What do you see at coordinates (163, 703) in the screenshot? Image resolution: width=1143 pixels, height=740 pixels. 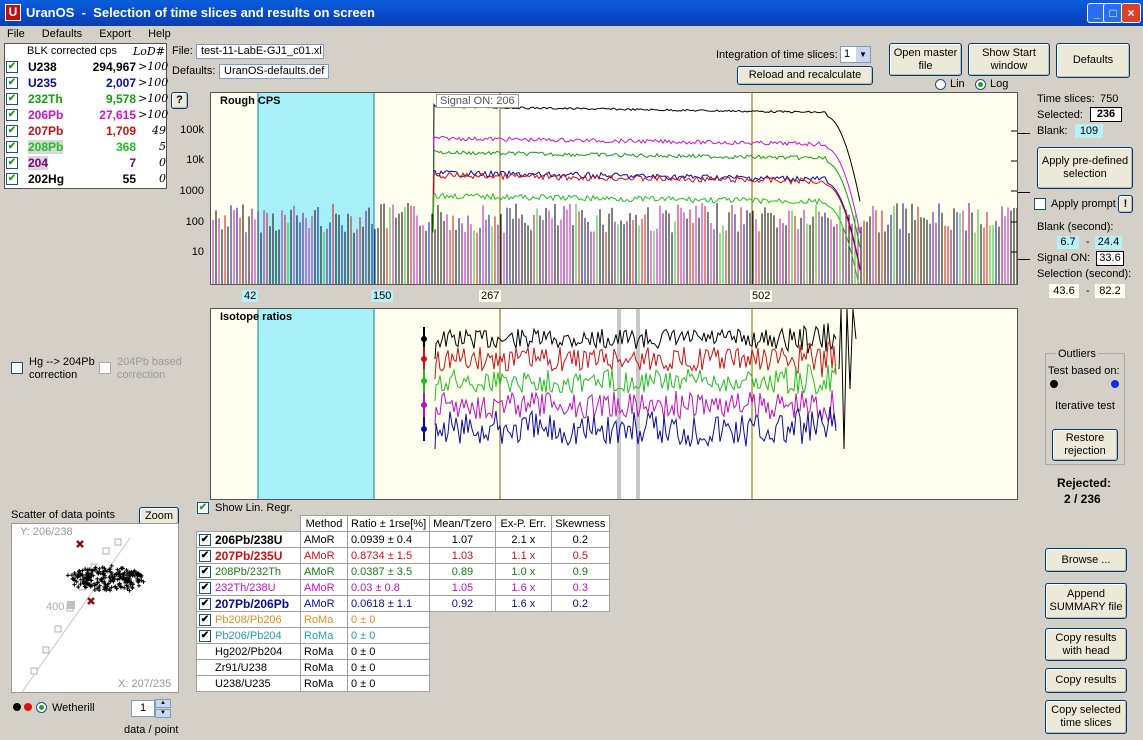 I see `chevron-up-icon: ▲` at bounding box center [163, 703].